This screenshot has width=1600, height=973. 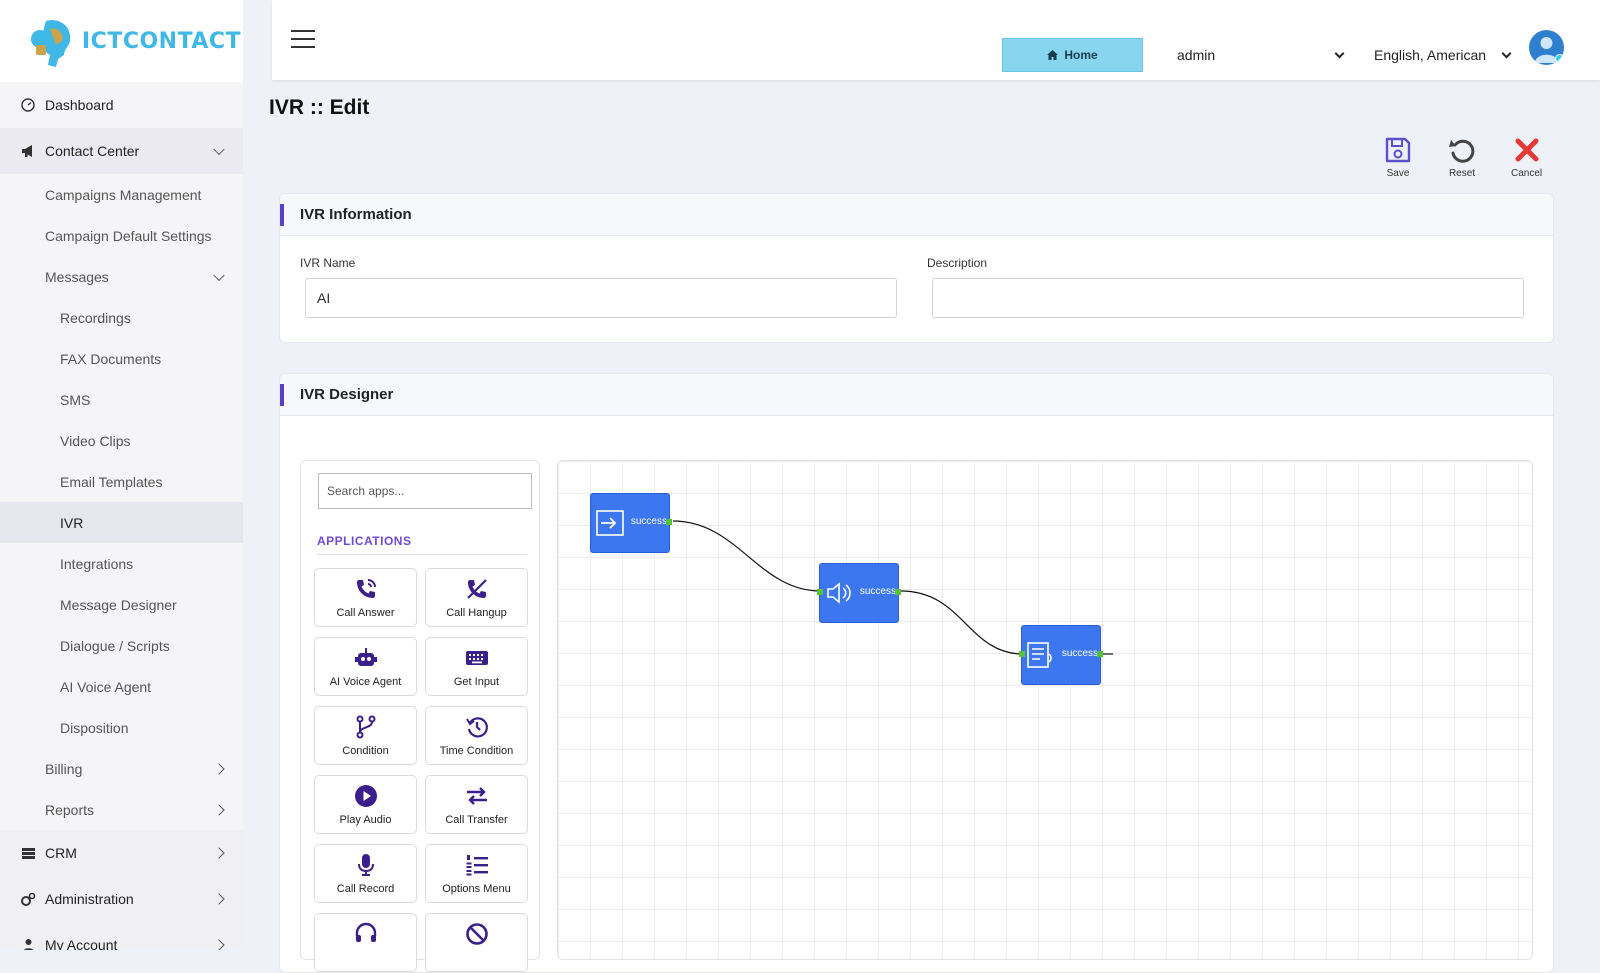 What do you see at coordinates (365, 873) in the screenshot?
I see `app-call-record: Call Record` at bounding box center [365, 873].